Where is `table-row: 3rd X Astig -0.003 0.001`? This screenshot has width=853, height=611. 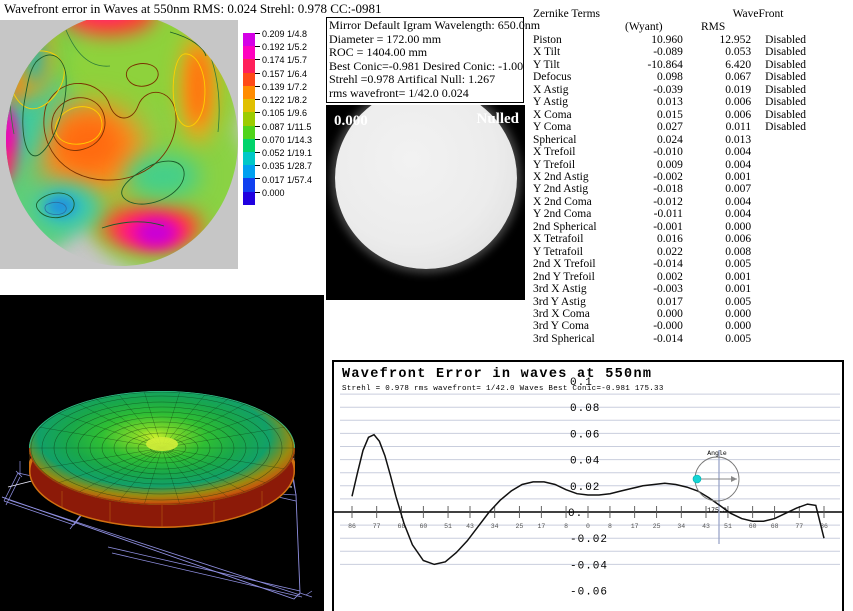
table-row: 3rd X Astig -0.003 0.001 is located at coordinates (683, 289).